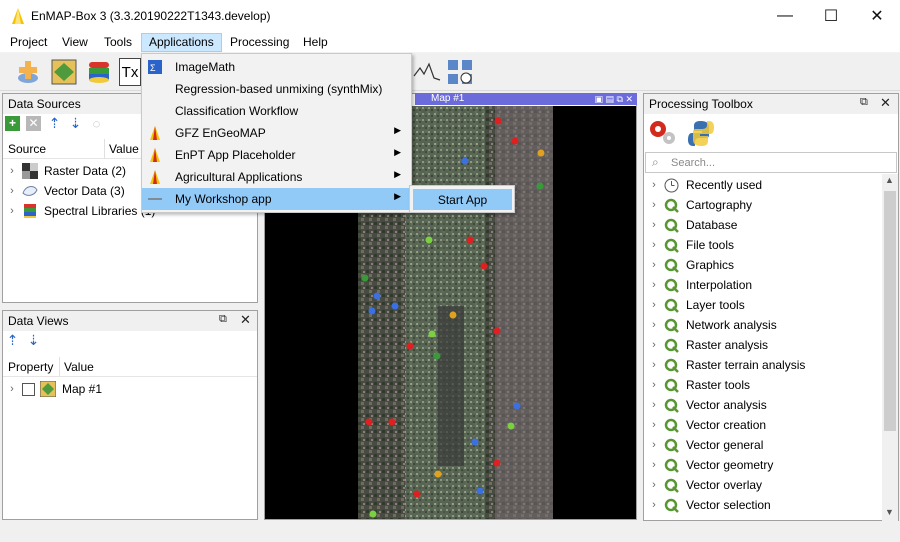 The height and width of the screenshot is (542, 900). What do you see at coordinates (764, 505) in the screenshot?
I see `proc-item-vector-selection: › Vector selection` at bounding box center [764, 505].